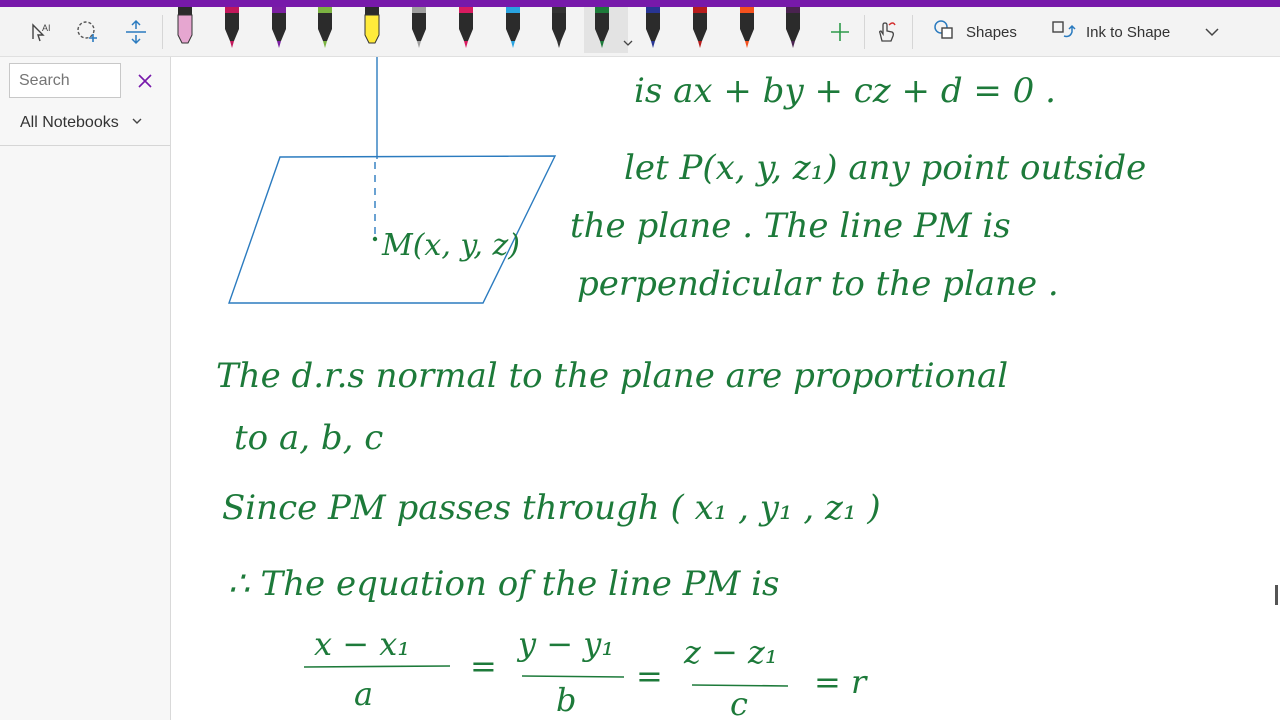  Describe the element at coordinates (85, 388) in the screenshot. I see `search-sidebar: All Notebooks` at that location.